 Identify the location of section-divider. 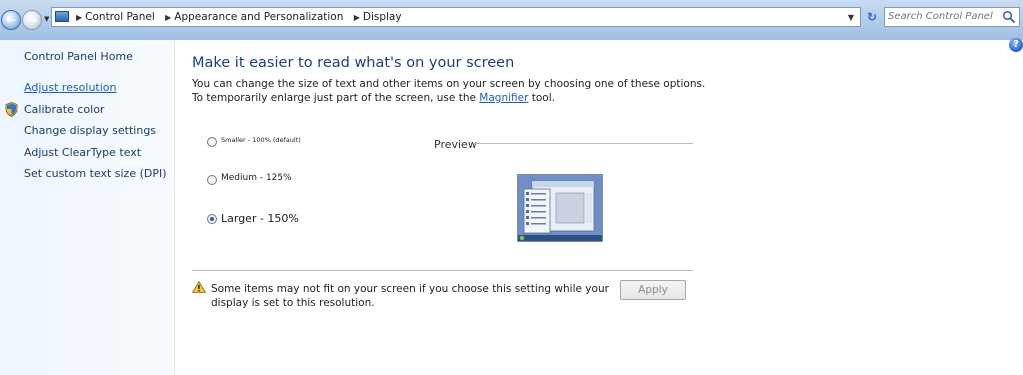
(442, 270).